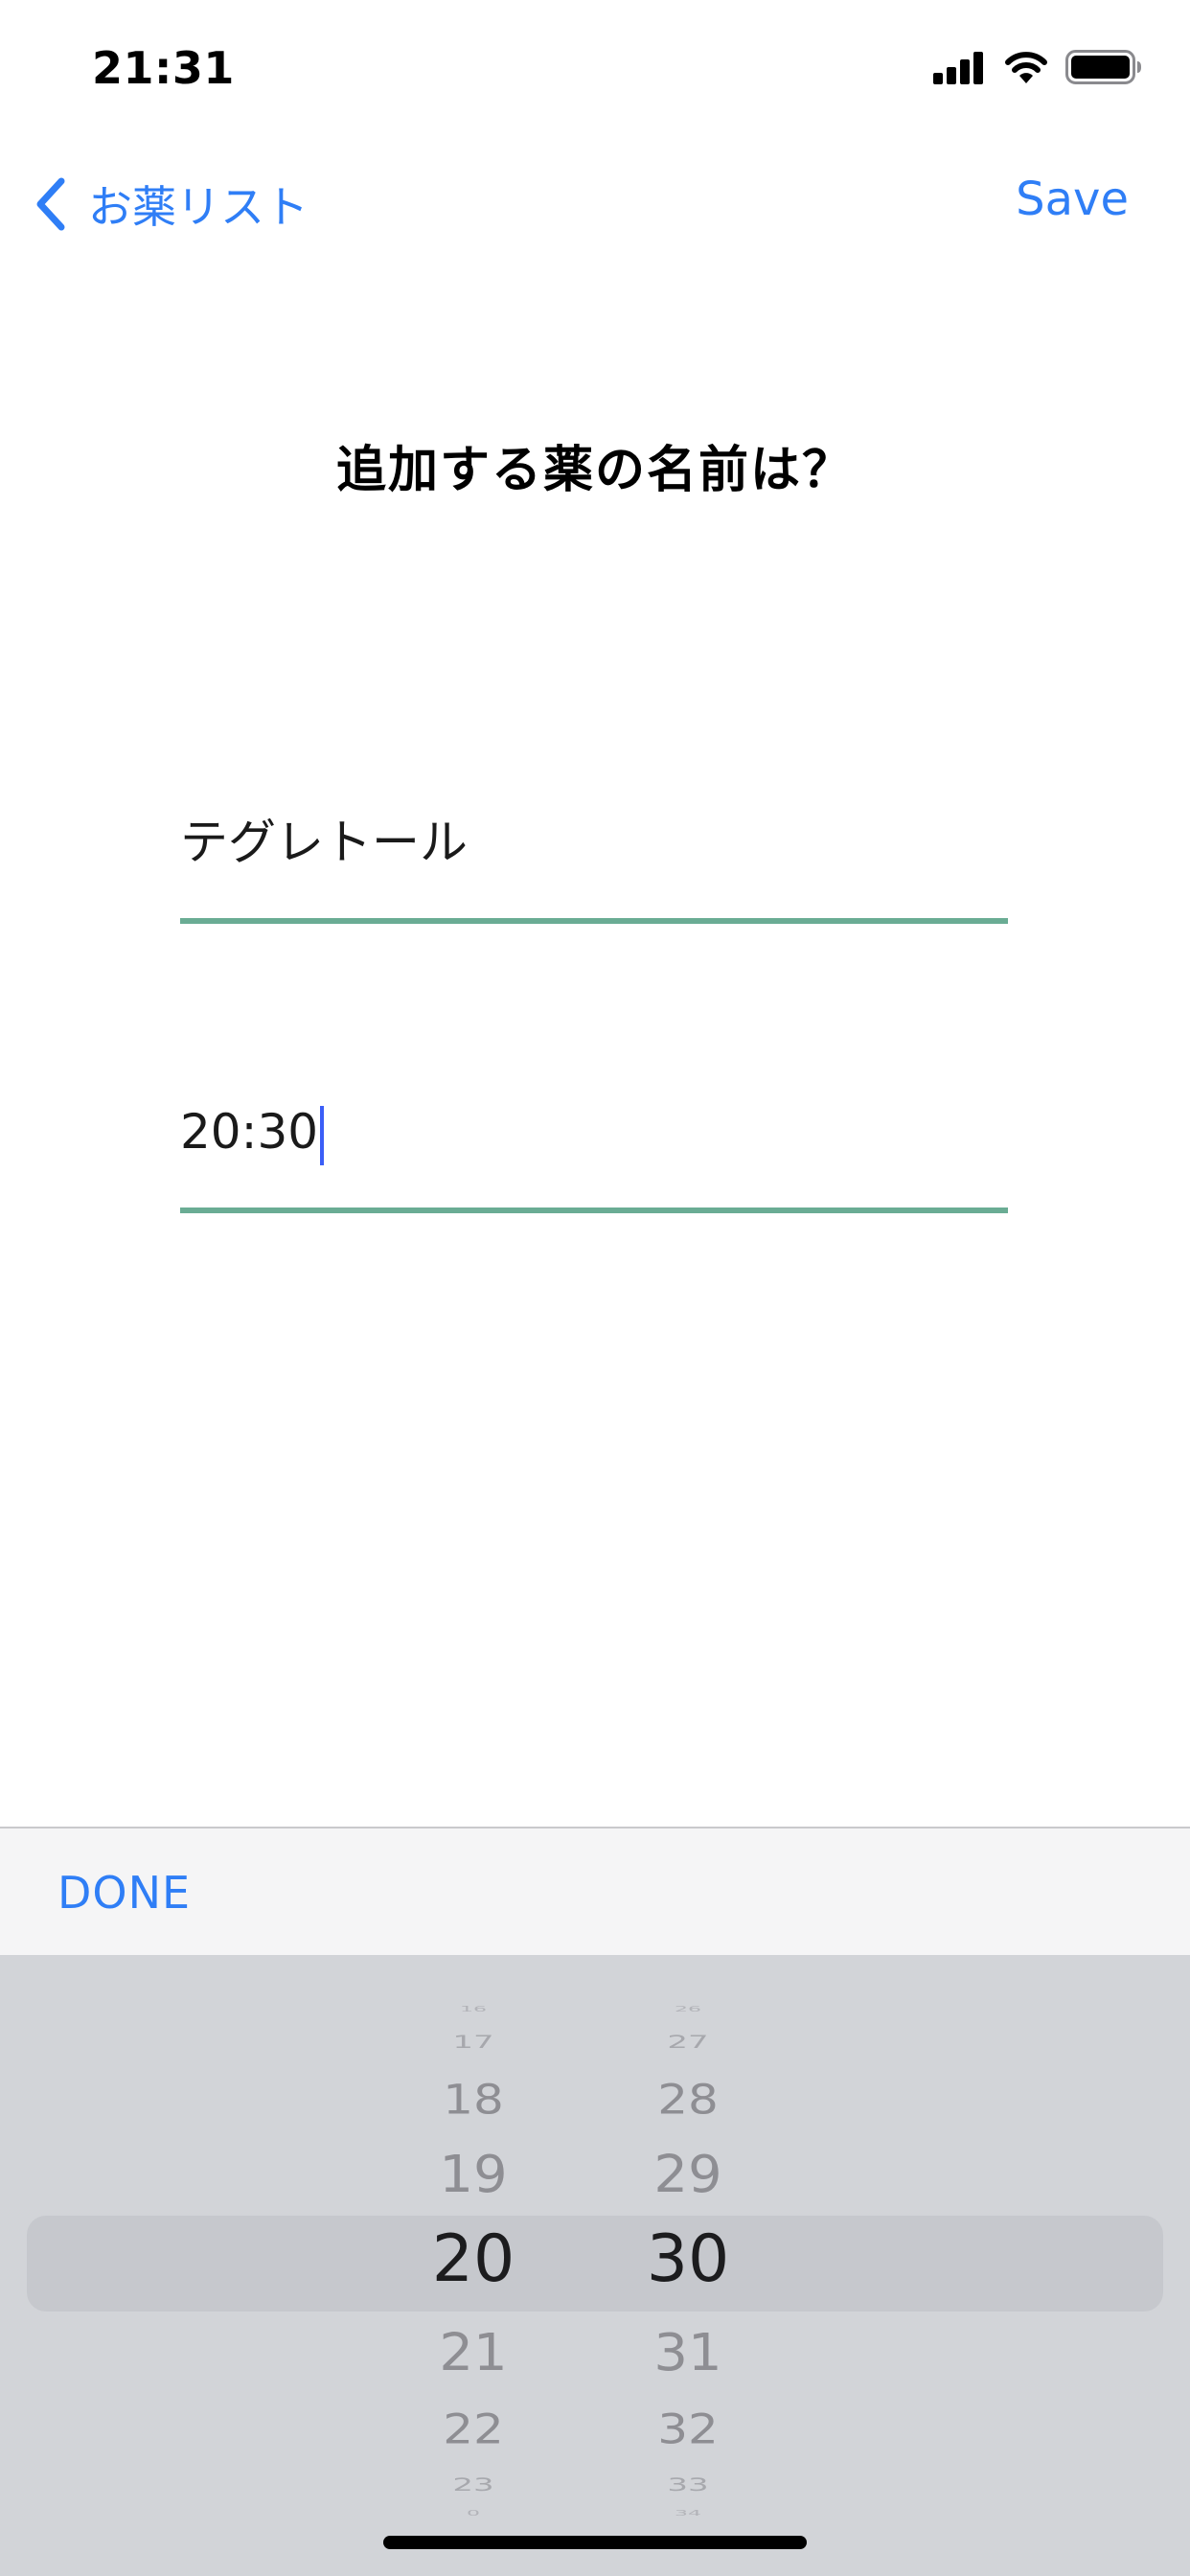 The width and height of the screenshot is (1190, 2576). What do you see at coordinates (1026, 67) in the screenshot?
I see `wifi-icon` at bounding box center [1026, 67].